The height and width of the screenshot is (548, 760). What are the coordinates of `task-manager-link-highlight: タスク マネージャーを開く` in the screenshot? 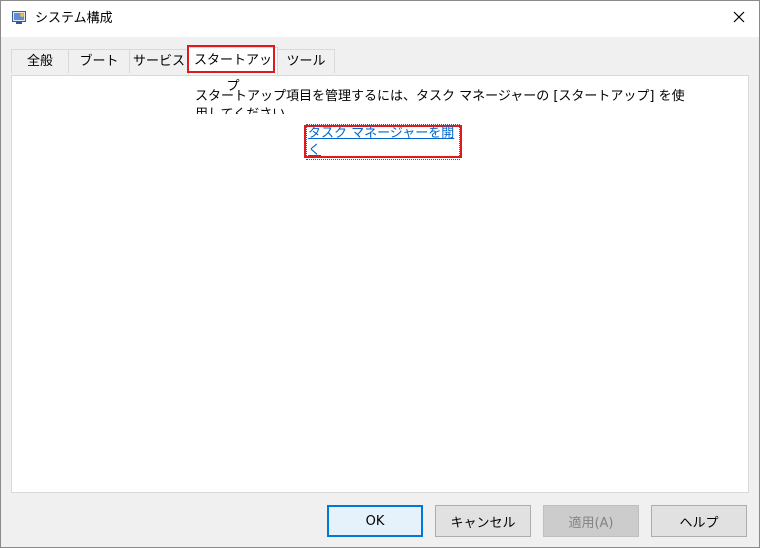 It's located at (383, 141).